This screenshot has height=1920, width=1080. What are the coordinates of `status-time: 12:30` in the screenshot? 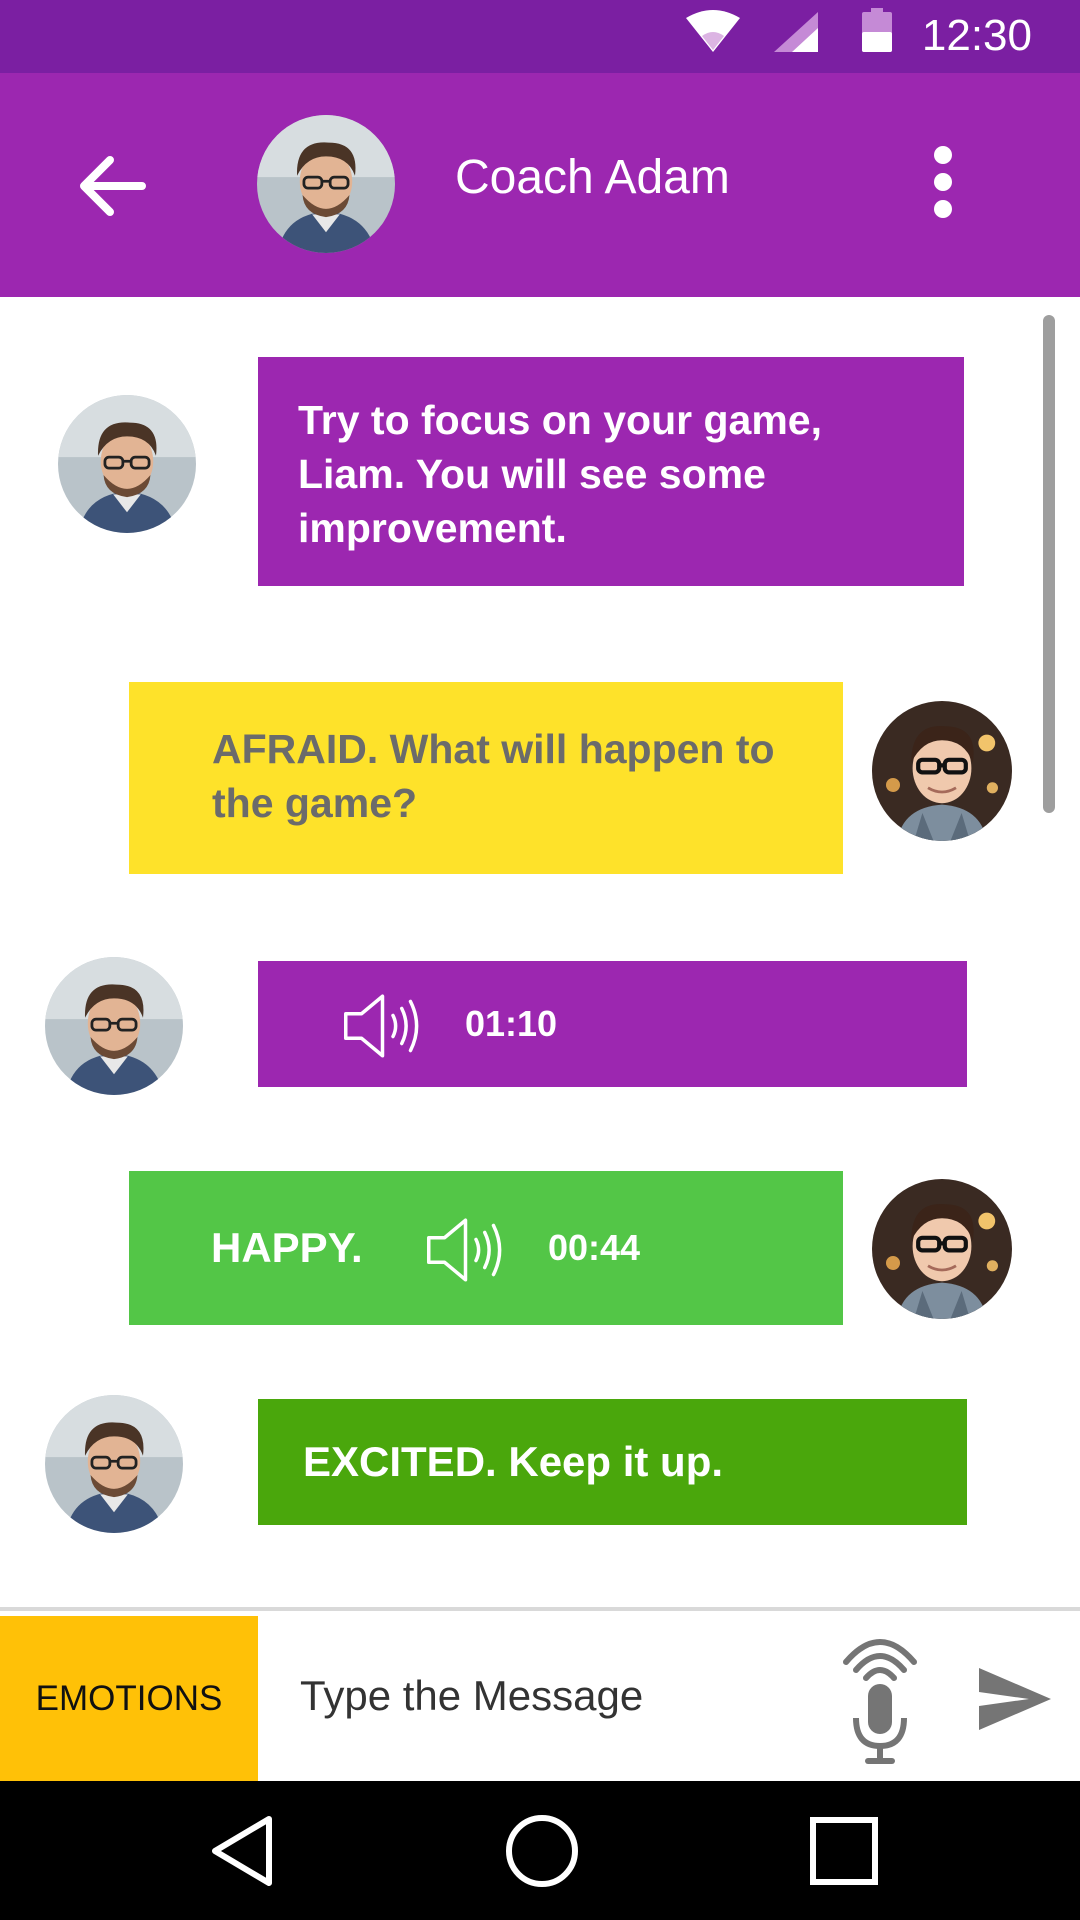 It's located at (976, 35).